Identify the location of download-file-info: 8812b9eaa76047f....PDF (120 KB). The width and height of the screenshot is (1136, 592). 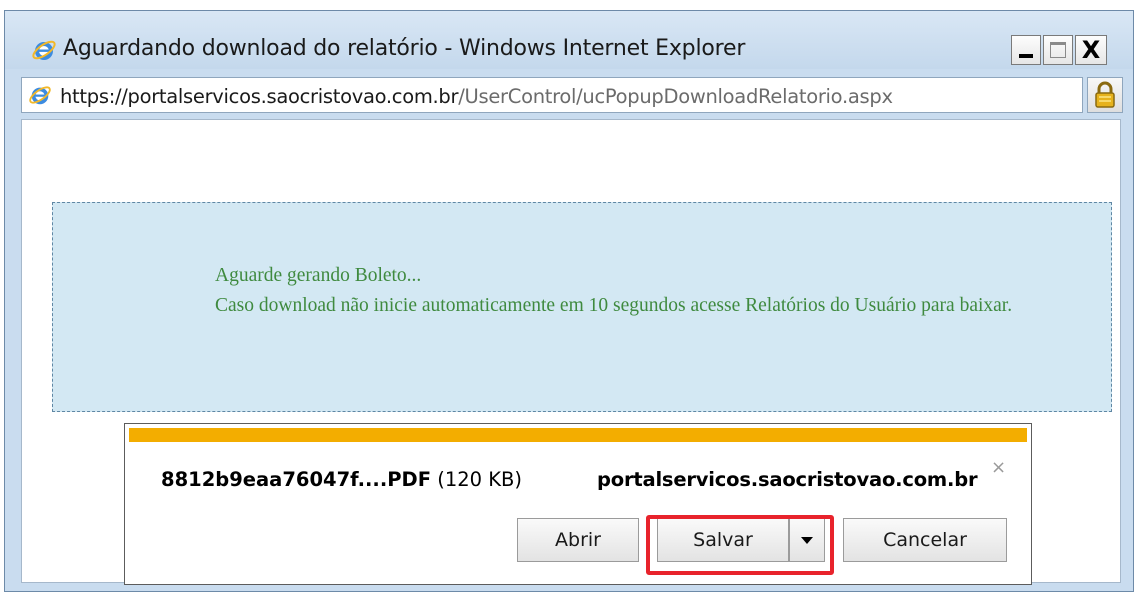
(341, 479).